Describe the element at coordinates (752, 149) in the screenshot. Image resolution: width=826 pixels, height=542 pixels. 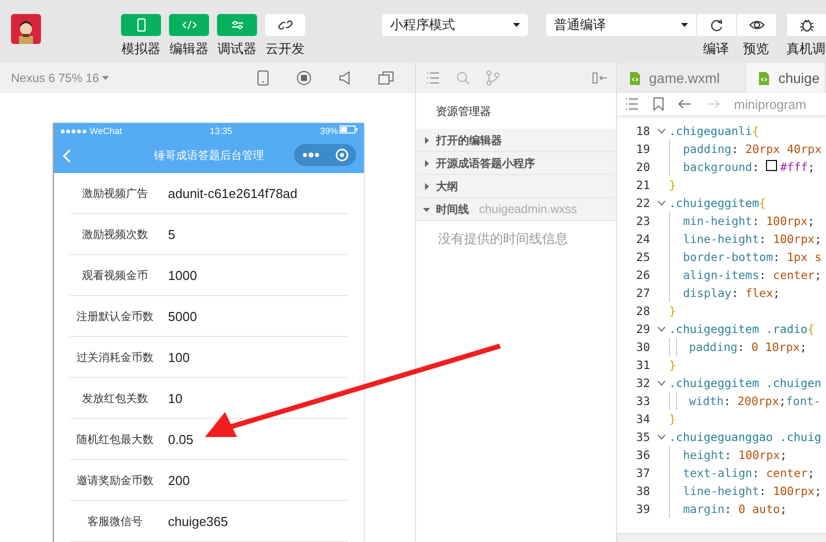
I see `code-line: padding: 20rpx 40rpx` at that location.